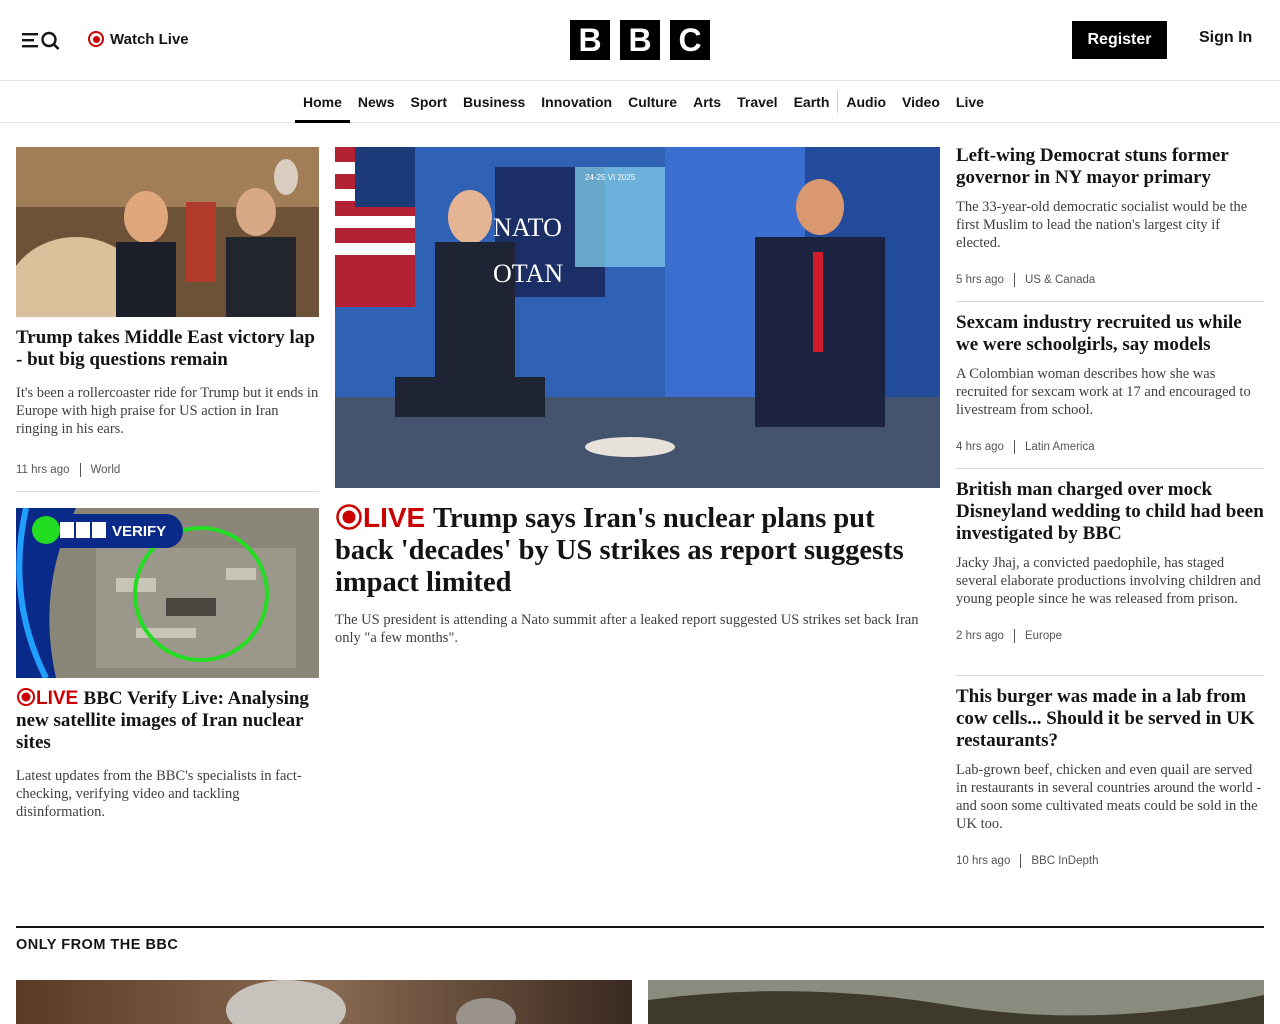  What do you see at coordinates (1060, 280) in the screenshot?
I see `story-section: US & Canada` at bounding box center [1060, 280].